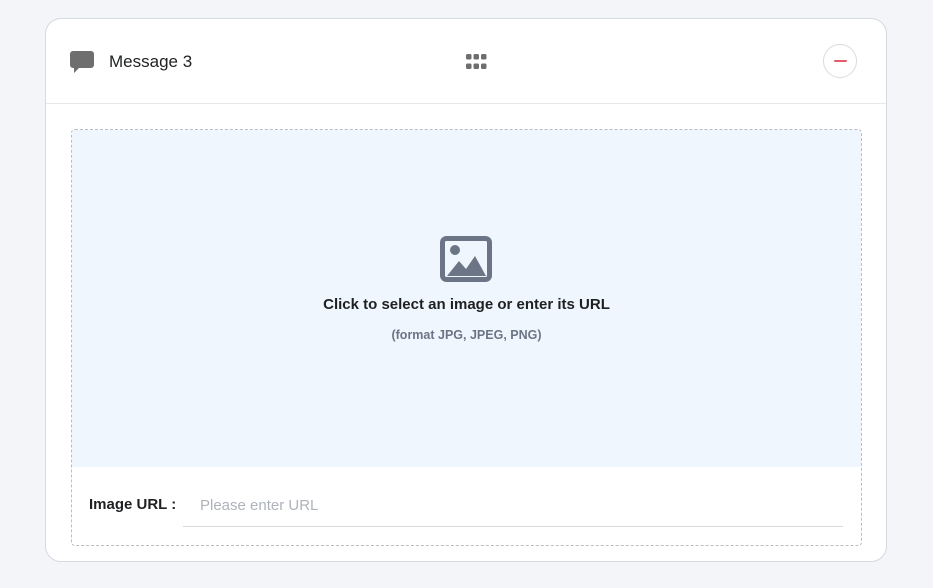 The height and width of the screenshot is (588, 933). Describe the element at coordinates (466, 335) in the screenshot. I see `upload-format-hint: (format JPG, JPEG, PNG)` at that location.